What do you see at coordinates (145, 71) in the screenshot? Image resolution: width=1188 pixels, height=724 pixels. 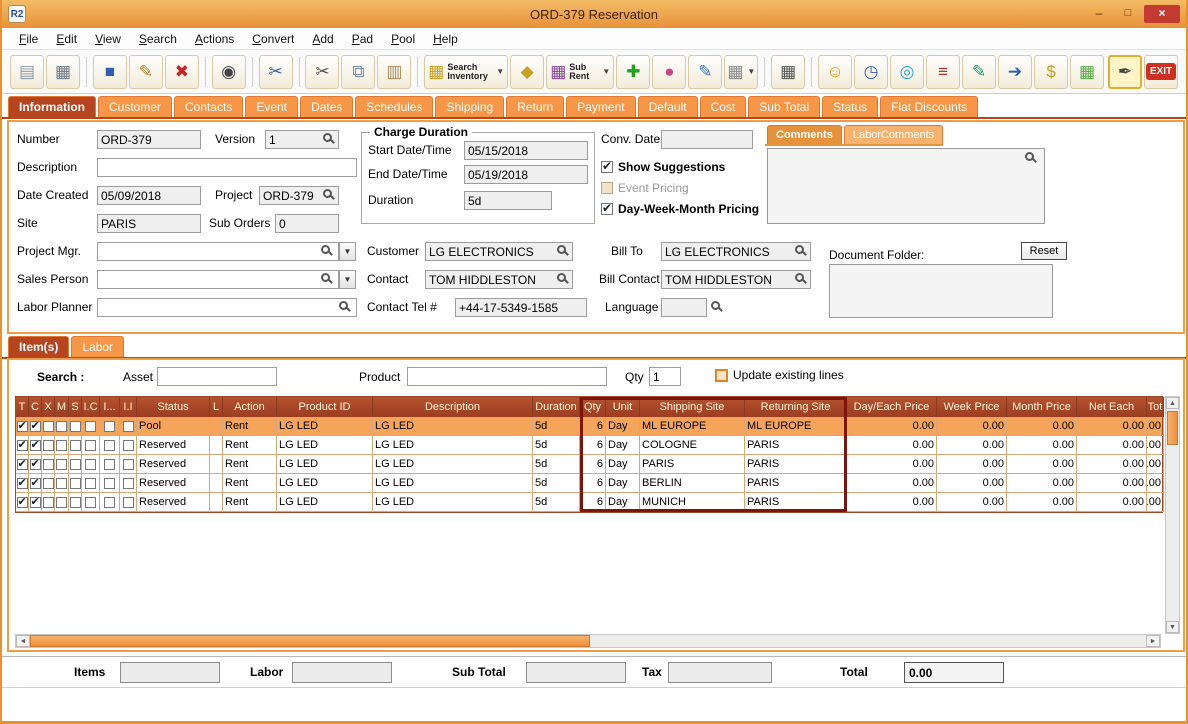 I see `edit-button: ✎` at bounding box center [145, 71].